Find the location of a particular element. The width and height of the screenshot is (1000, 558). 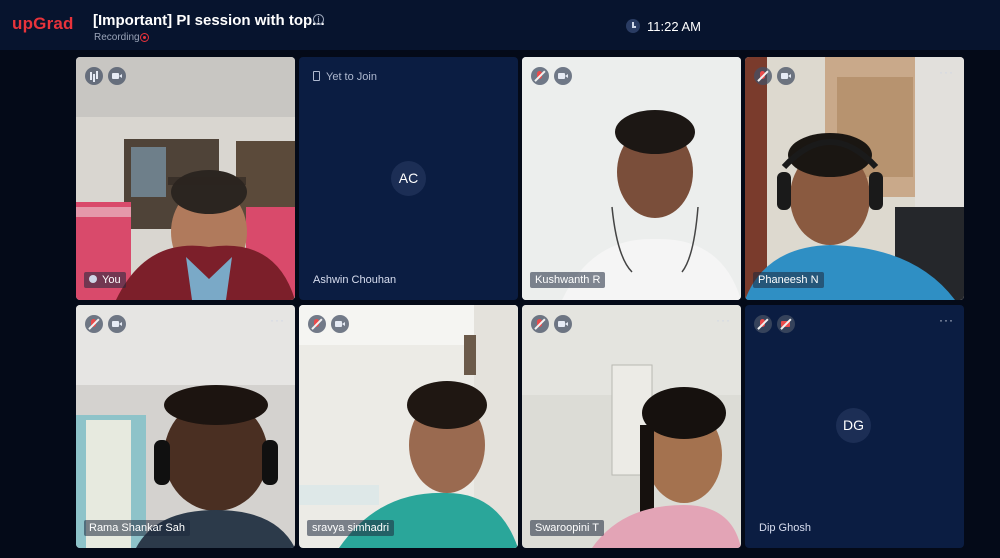

participant-tile-swaroopini: ··· Swaroopini T is located at coordinates (631, 426).